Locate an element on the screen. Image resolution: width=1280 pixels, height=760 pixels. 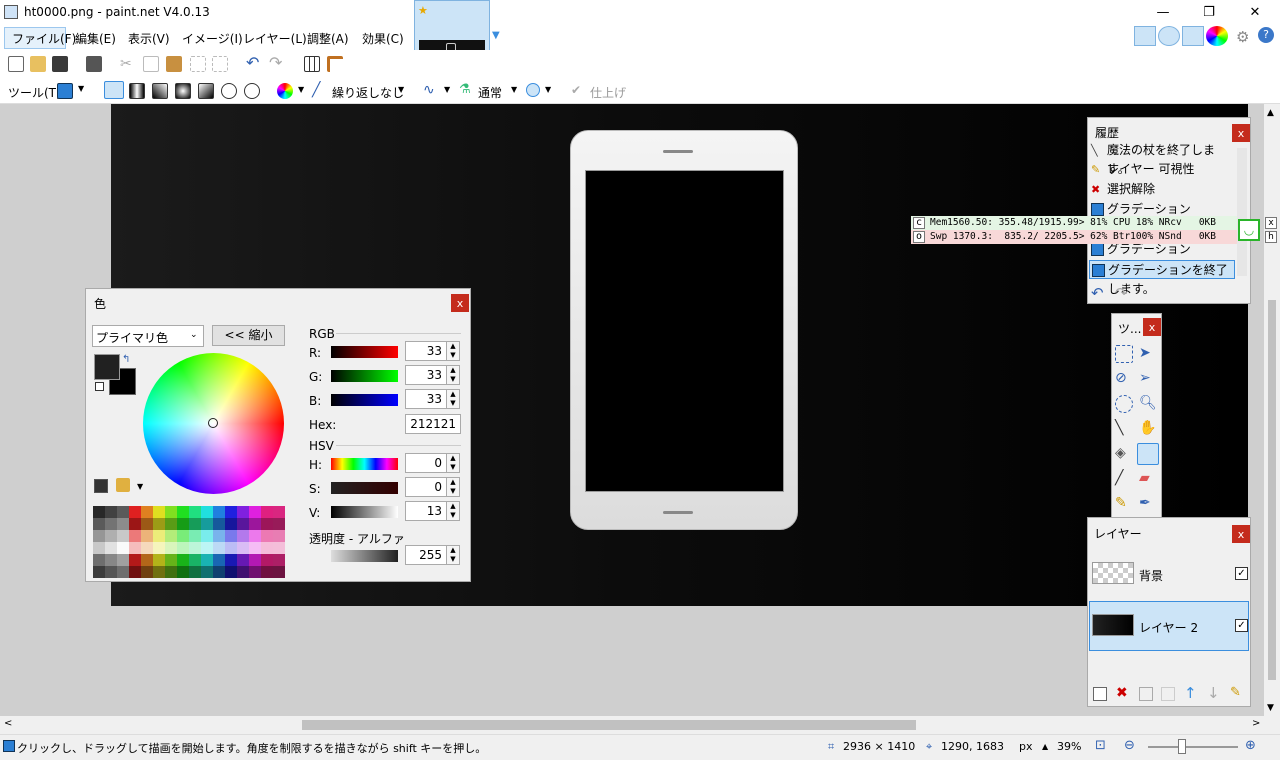
pencil-icon: ✎ is located at coordinates (1124, 504).